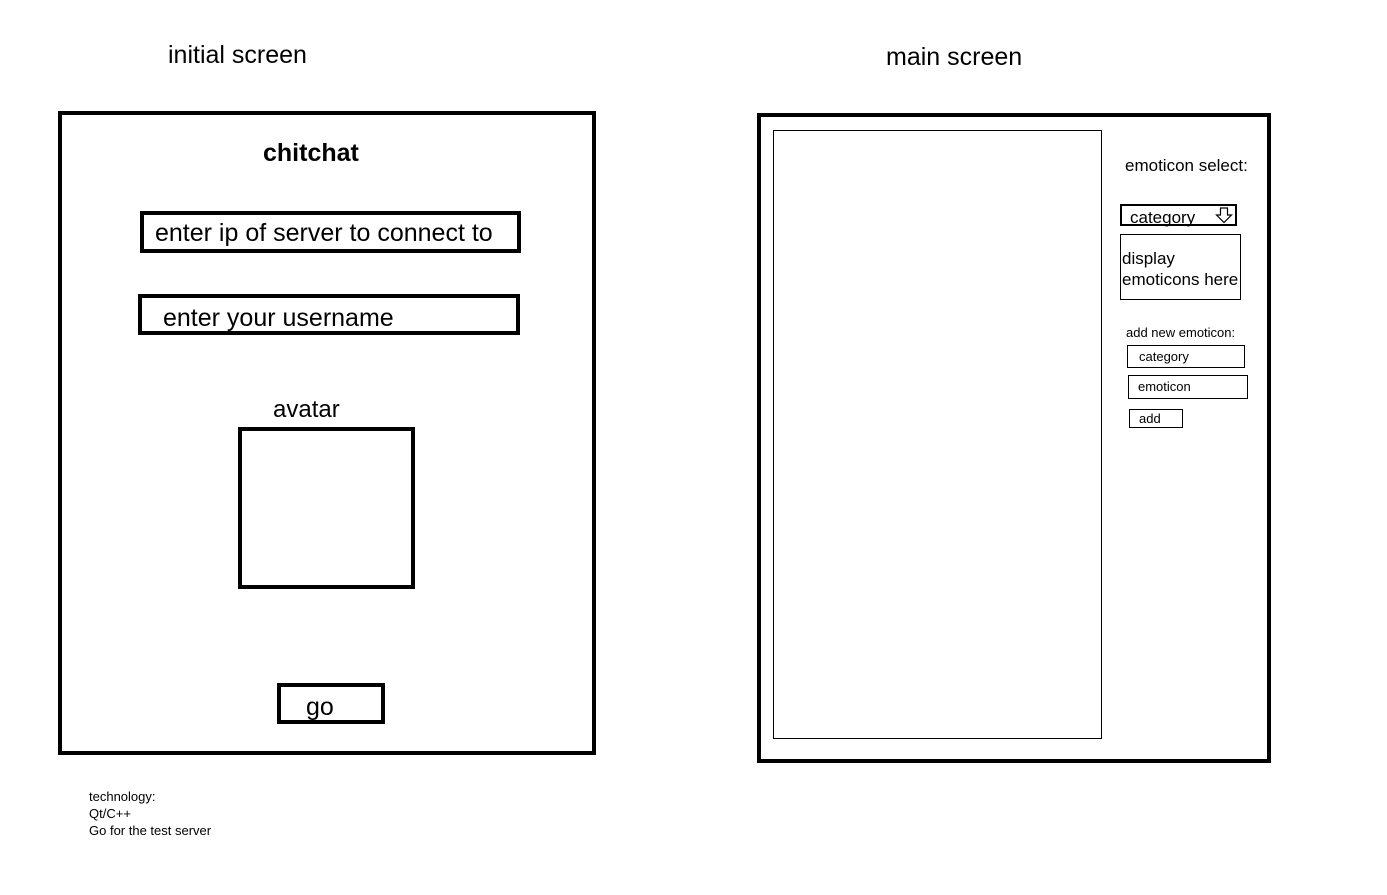 The image size is (1387, 895). Describe the element at coordinates (324, 233) in the screenshot. I see `server-ip-placeholder: enter ip of server to connect to` at that location.